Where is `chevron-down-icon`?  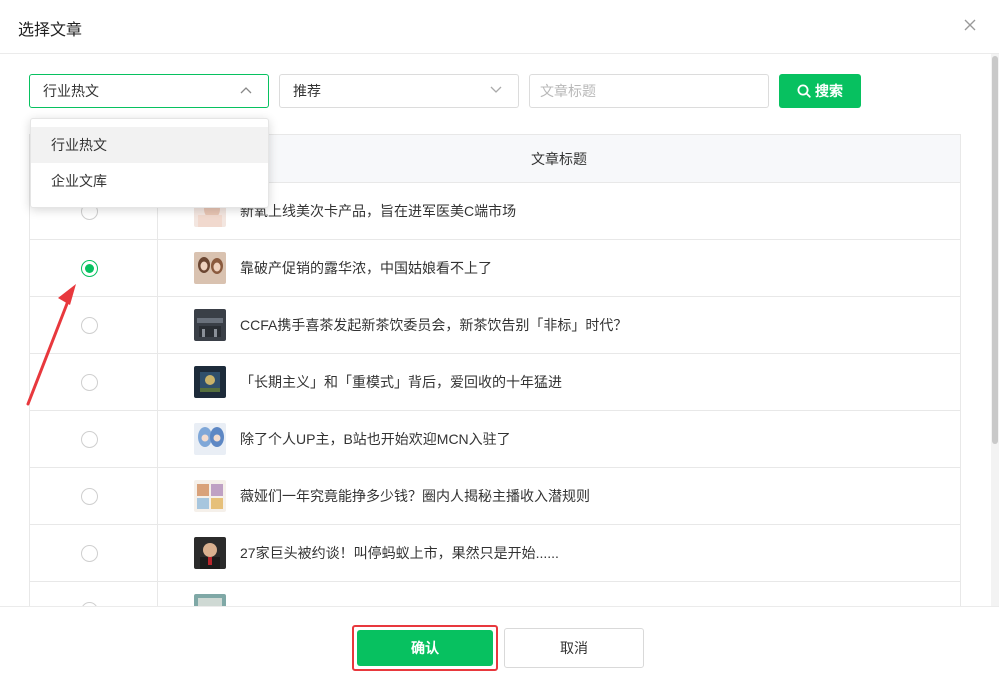
chevron-down-icon is located at coordinates (496, 89).